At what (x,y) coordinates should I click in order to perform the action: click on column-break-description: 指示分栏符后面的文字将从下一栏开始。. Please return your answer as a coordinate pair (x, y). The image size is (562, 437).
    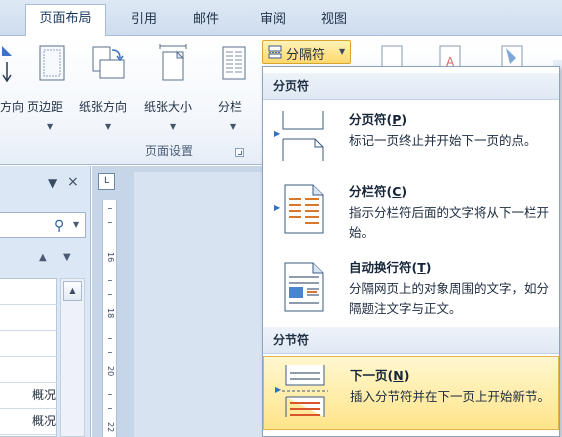
    Looking at the image, I should click on (449, 222).